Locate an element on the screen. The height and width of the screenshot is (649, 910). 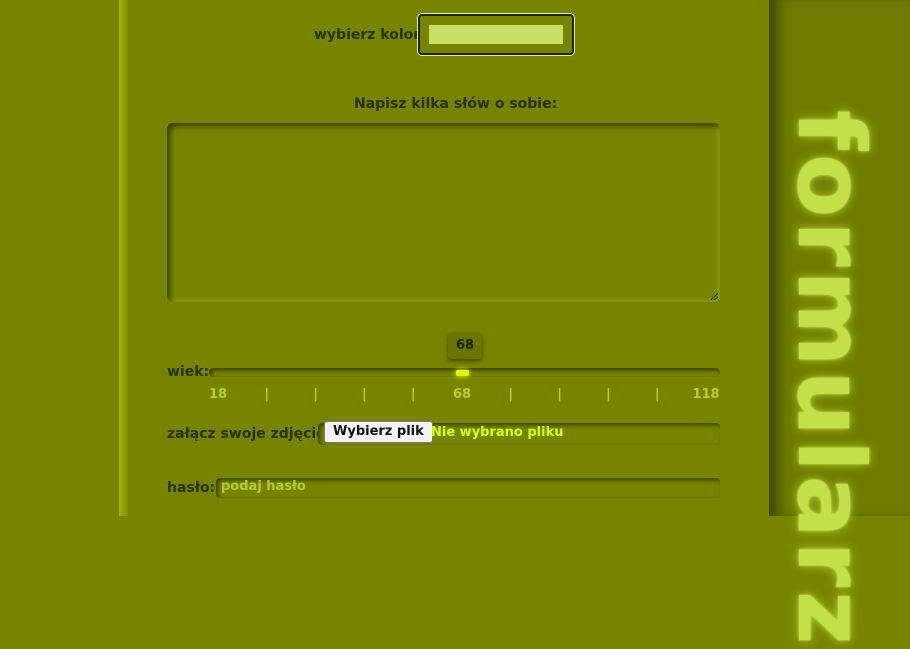
about-label: Napisz kilka słów o sobie: is located at coordinates (456, 104).